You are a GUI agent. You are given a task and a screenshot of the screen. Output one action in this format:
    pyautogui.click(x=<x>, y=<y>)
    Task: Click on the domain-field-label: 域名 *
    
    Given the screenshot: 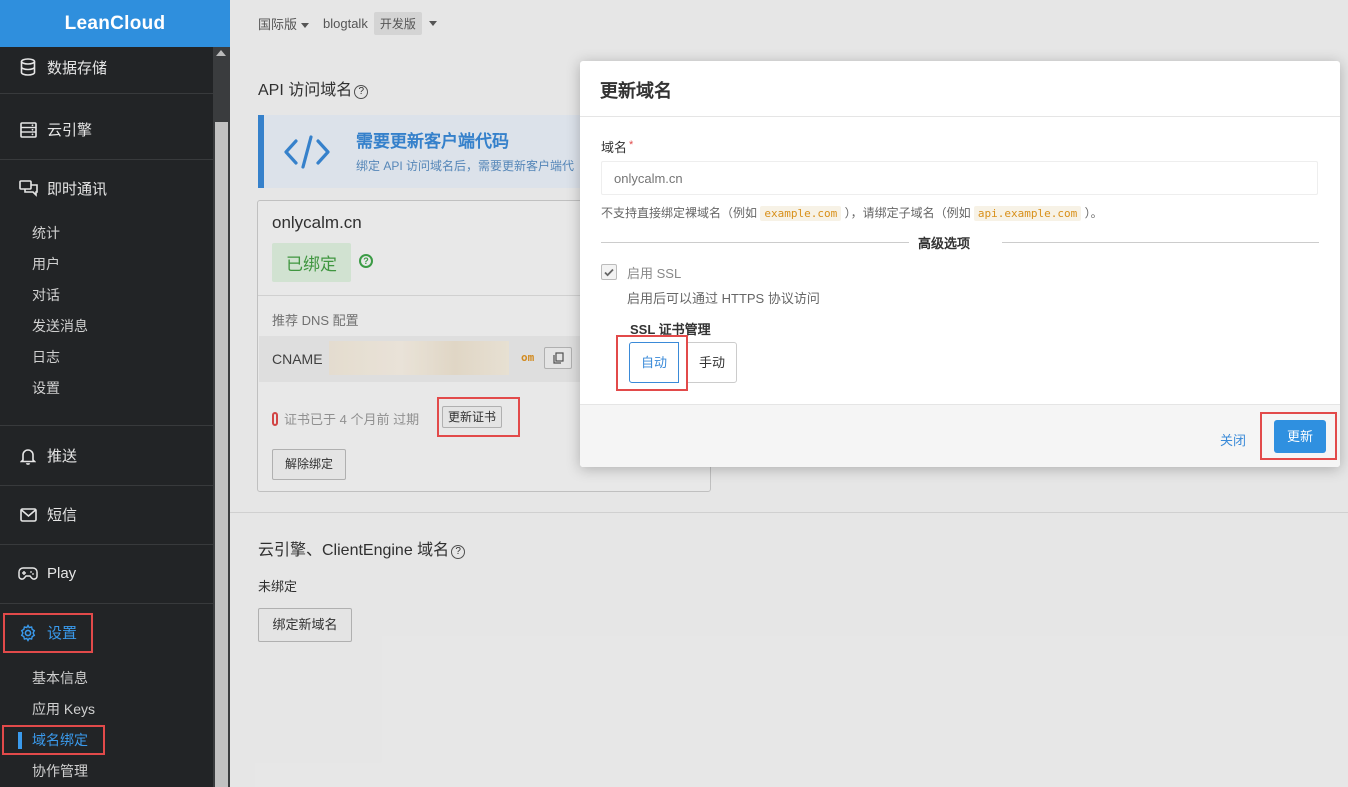 What is the action you would take?
    pyautogui.click(x=617, y=146)
    